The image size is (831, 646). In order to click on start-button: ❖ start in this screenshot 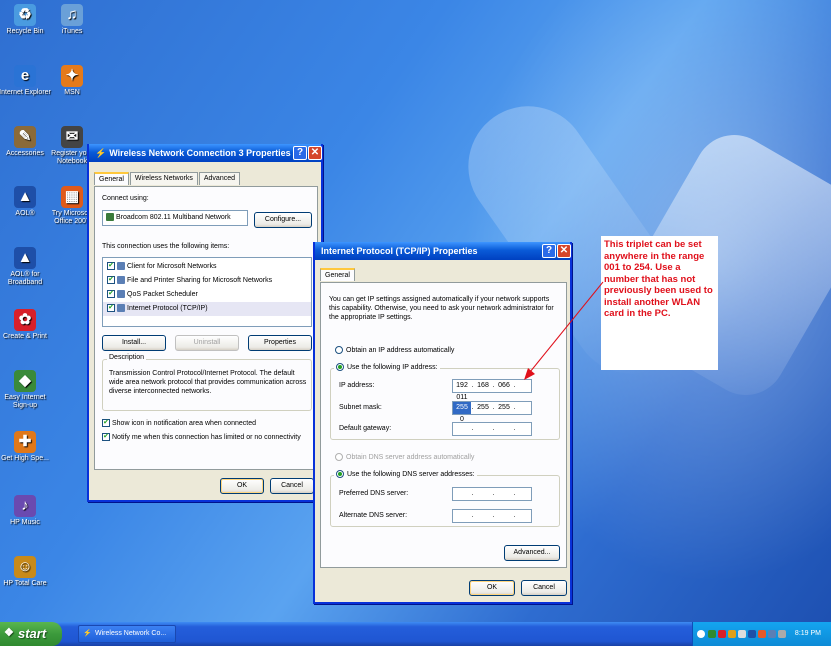, I will do `click(31, 634)`.